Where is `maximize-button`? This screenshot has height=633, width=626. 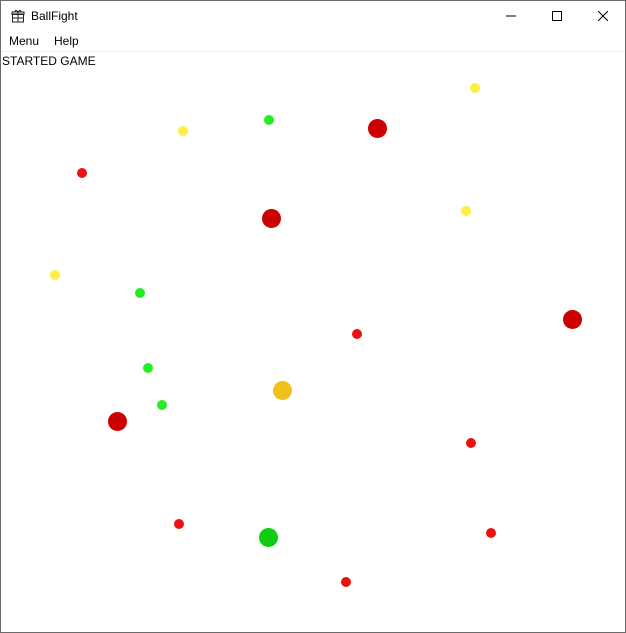 maximize-button is located at coordinates (557, 16).